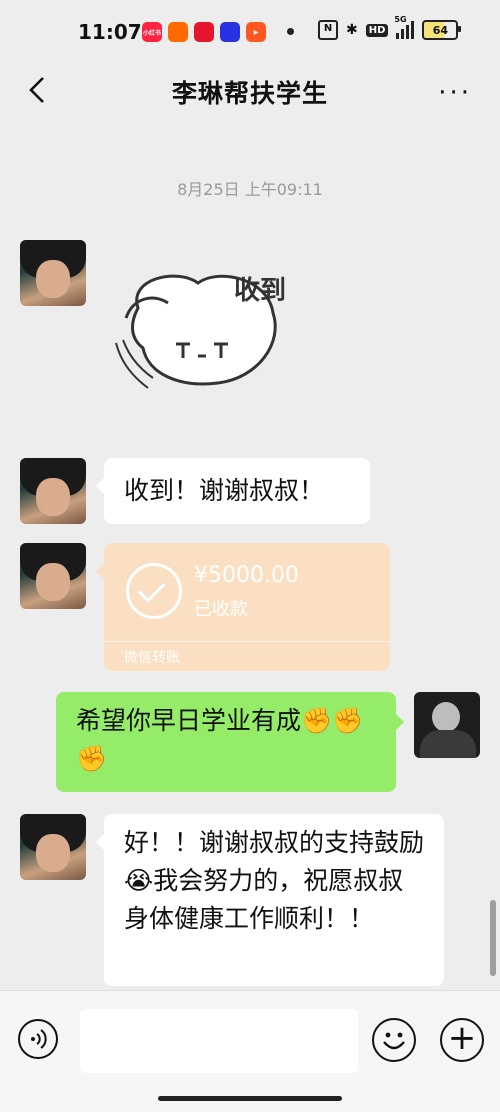  Describe the element at coordinates (224, 490) in the screenshot. I see `message-text: 收到！谢谢叔叔！` at that location.